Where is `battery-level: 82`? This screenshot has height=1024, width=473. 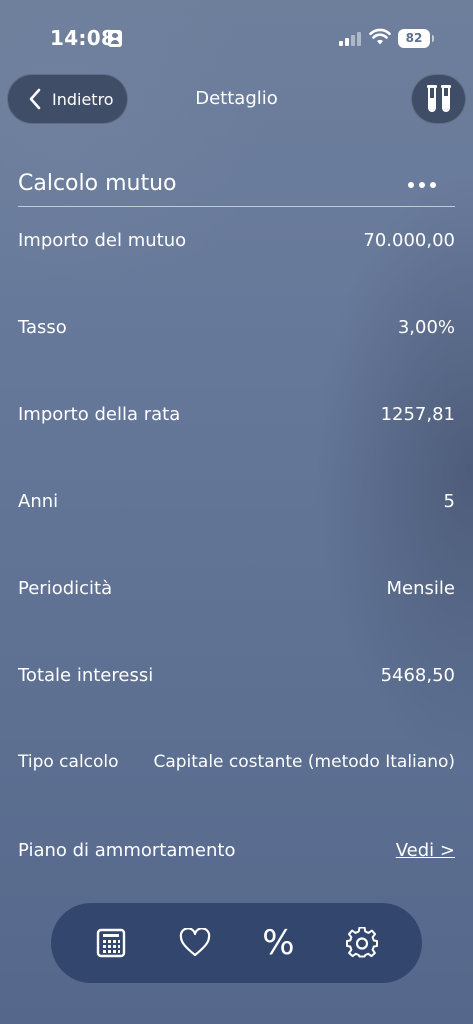
battery-level: 82 is located at coordinates (414, 38).